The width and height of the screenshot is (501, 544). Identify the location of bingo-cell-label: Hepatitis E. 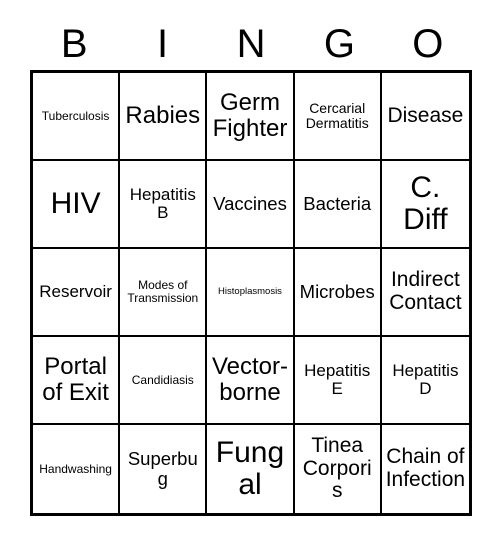
(337, 379).